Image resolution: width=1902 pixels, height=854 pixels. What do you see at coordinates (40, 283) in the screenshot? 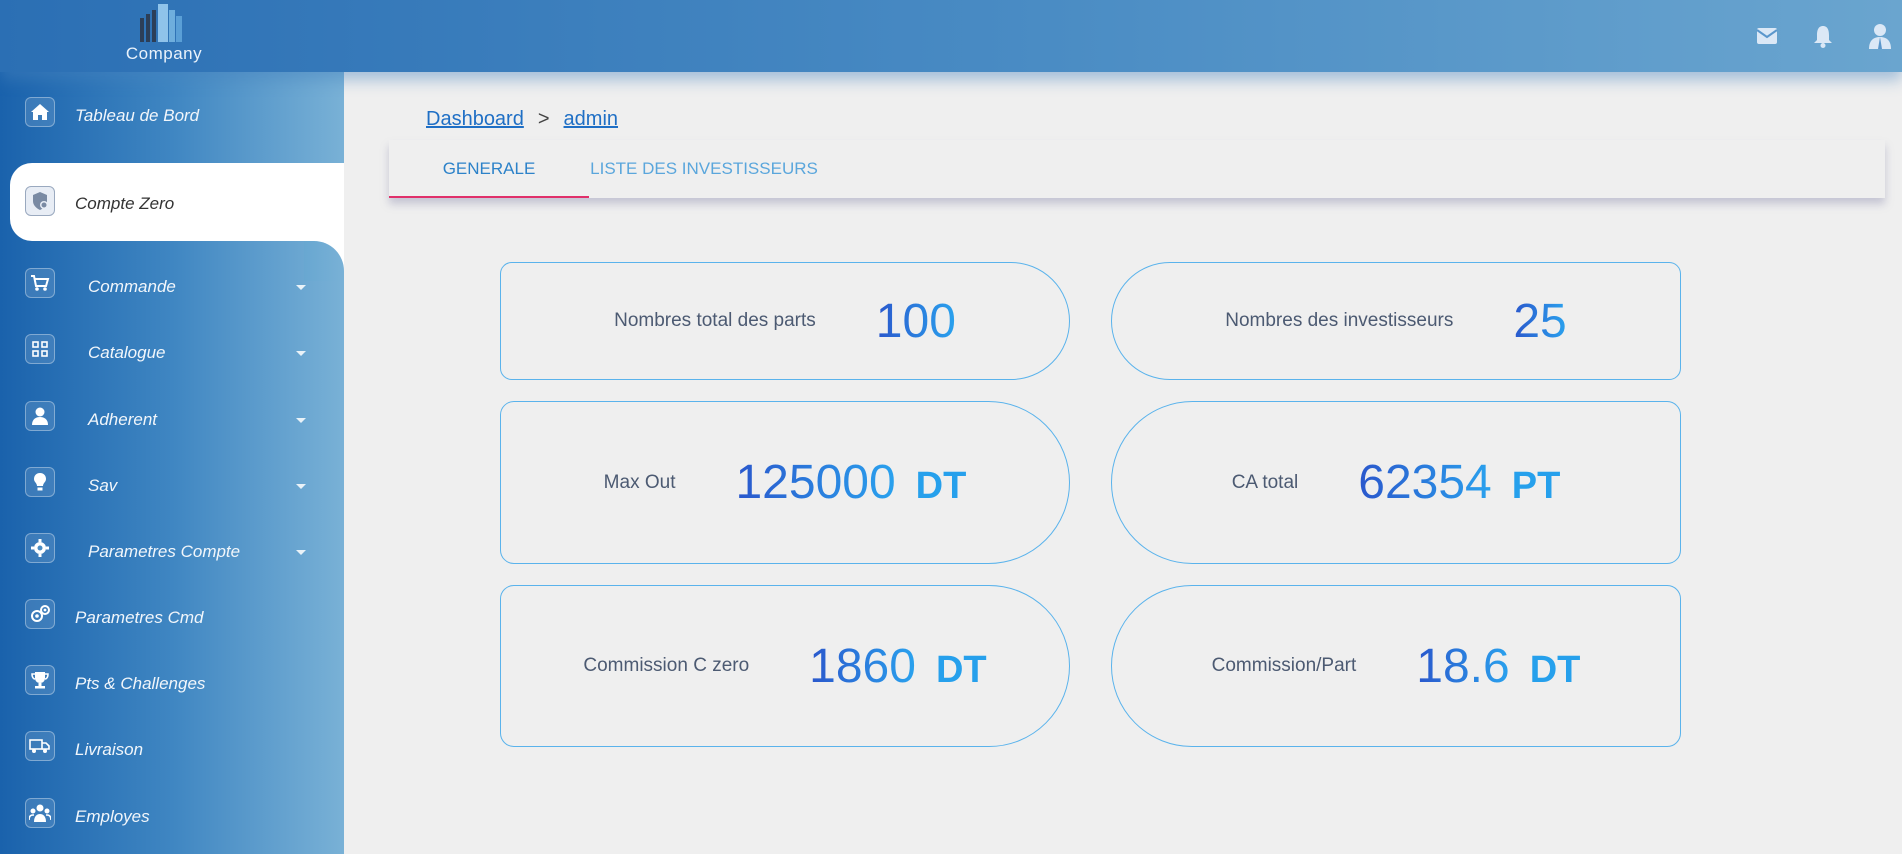
I see `cart-icon` at bounding box center [40, 283].